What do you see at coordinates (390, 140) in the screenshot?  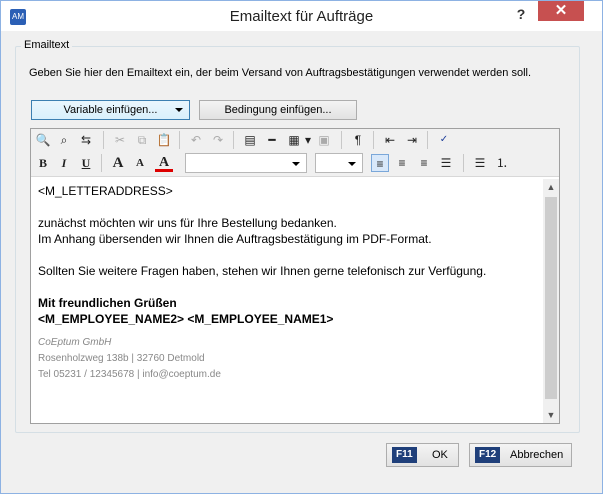 I see `outdent-icon: ⇤` at bounding box center [390, 140].